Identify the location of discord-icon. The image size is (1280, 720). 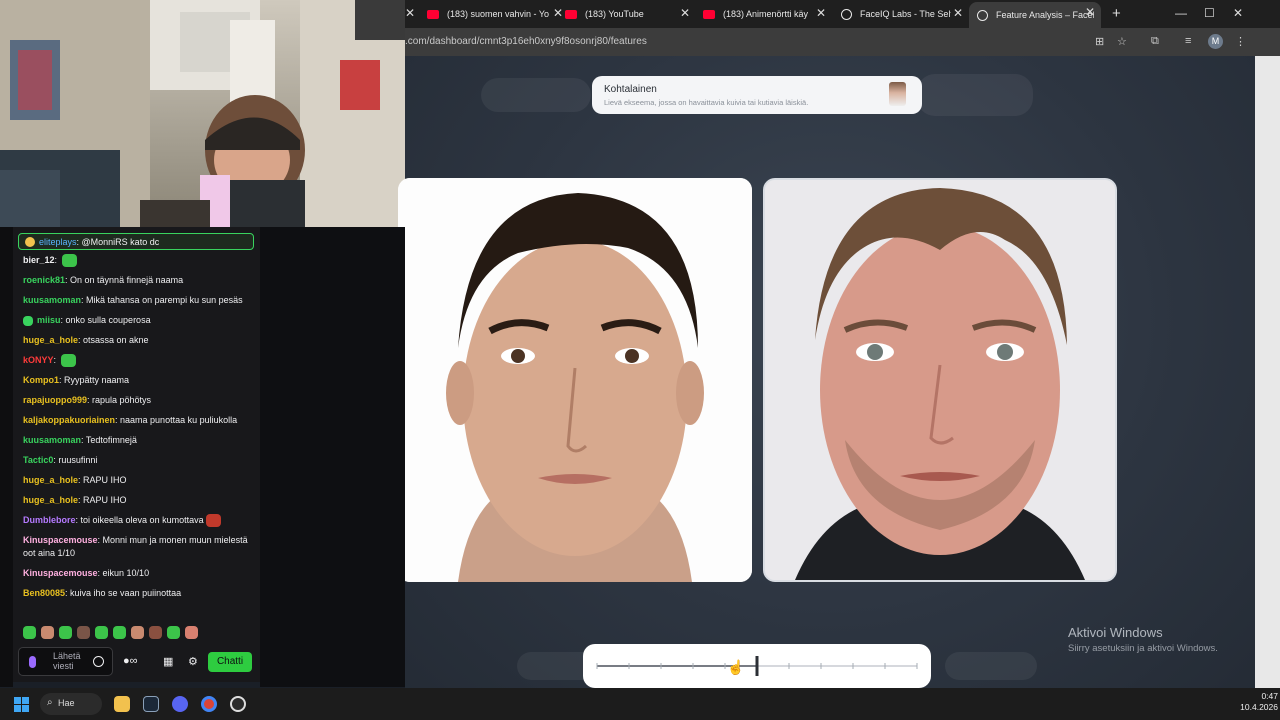
(180, 704).